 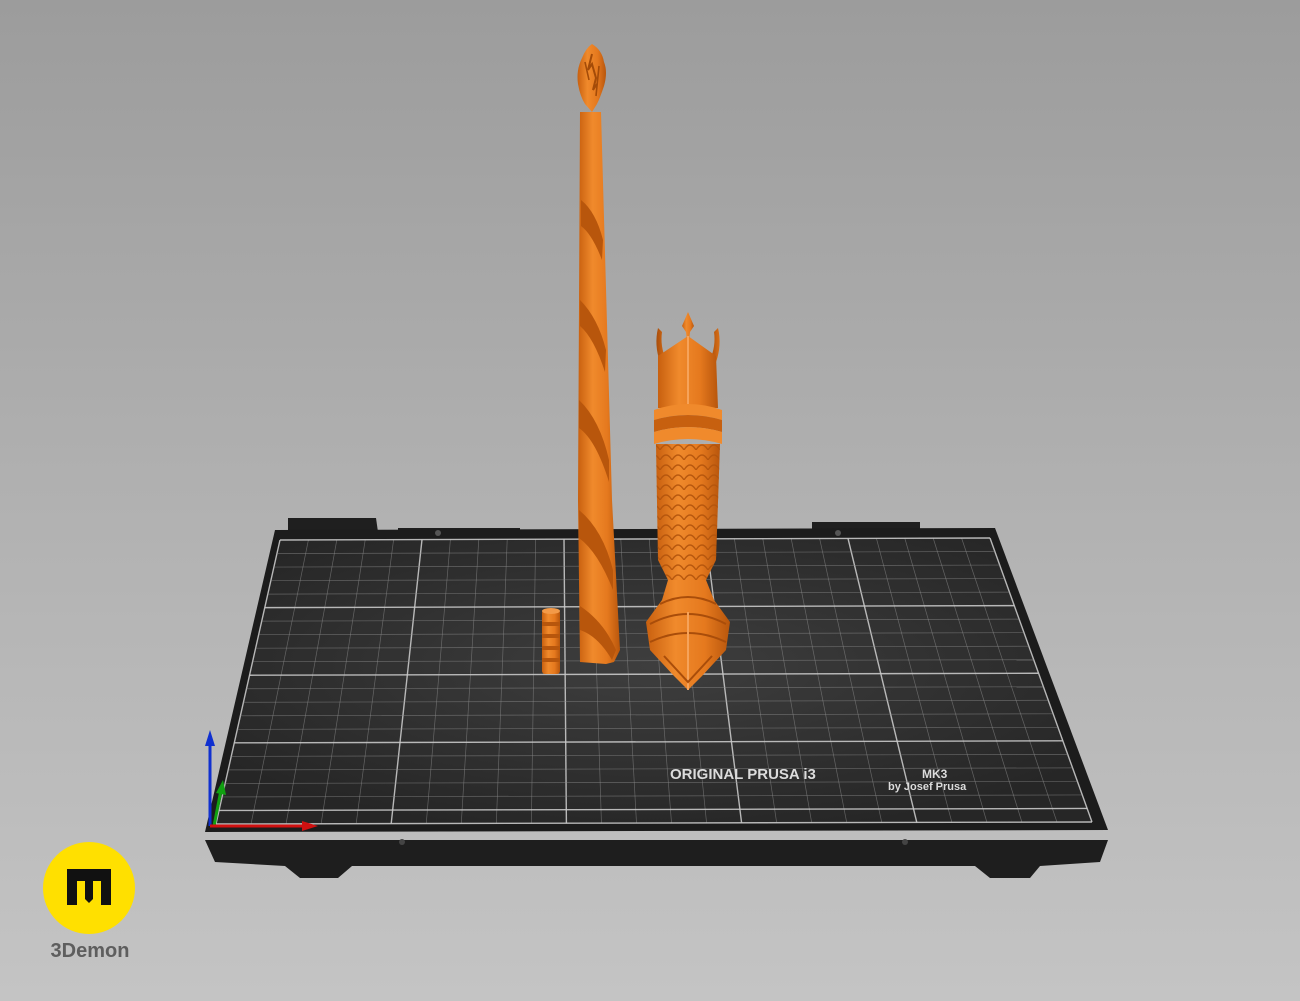 I want to click on brand-logo: 3Demon, so click(x=90, y=904).